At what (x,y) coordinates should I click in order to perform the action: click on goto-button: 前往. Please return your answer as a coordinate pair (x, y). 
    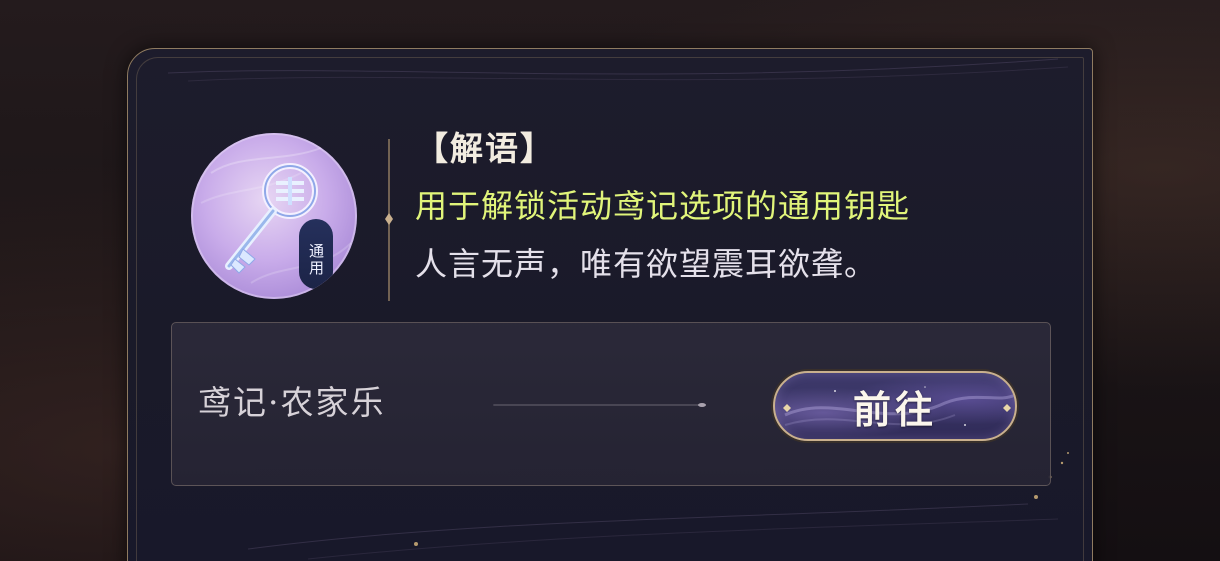
    Looking at the image, I should click on (895, 406).